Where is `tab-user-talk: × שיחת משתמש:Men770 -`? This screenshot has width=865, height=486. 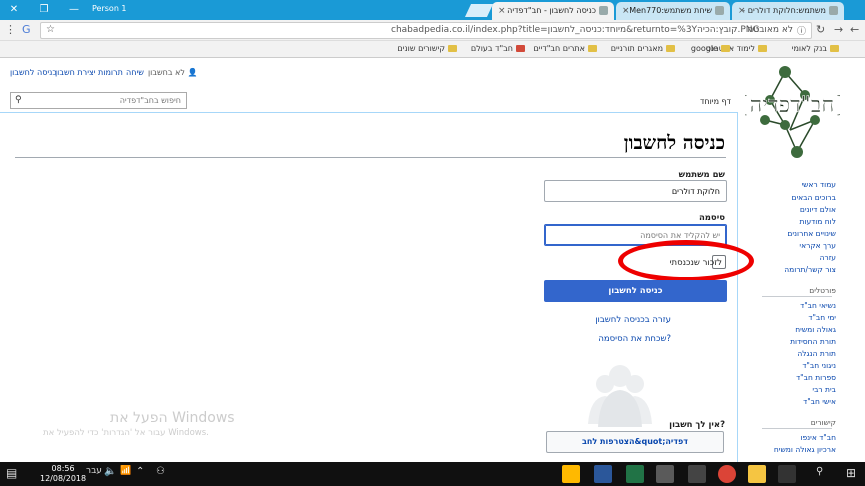
tab-user-talk: × שיחת משתמש:Men770 - is located at coordinates (673, 11).